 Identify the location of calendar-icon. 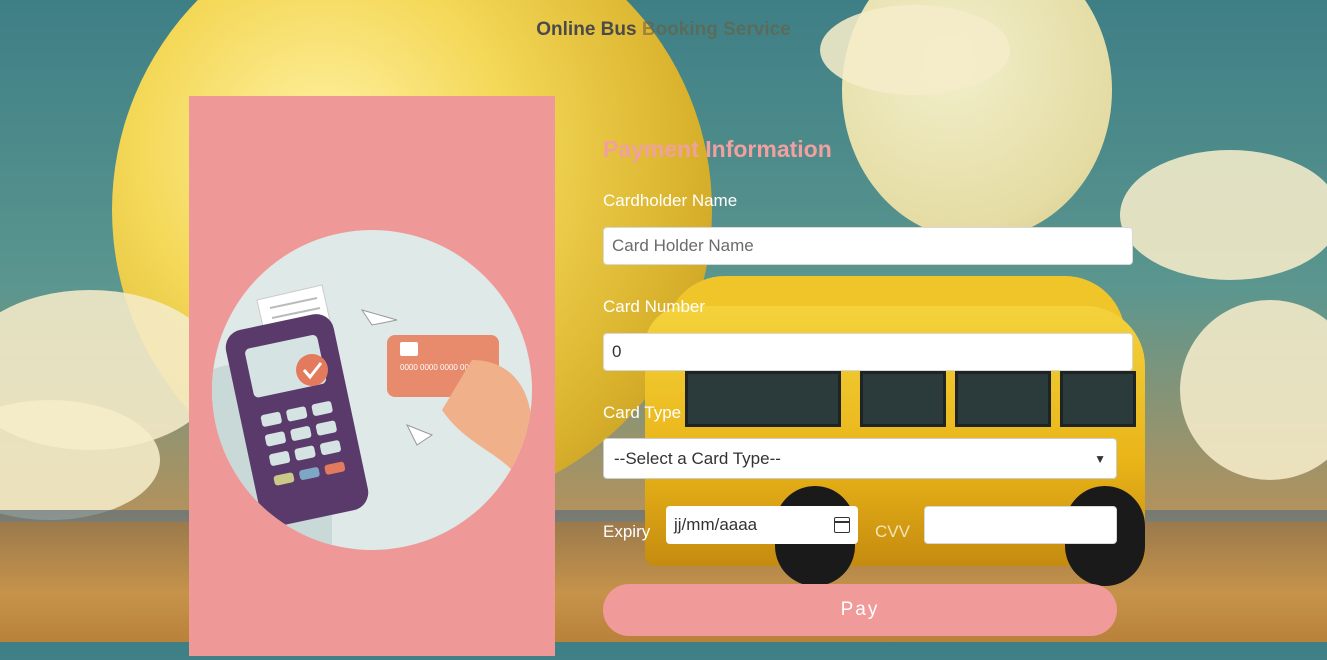
(842, 525).